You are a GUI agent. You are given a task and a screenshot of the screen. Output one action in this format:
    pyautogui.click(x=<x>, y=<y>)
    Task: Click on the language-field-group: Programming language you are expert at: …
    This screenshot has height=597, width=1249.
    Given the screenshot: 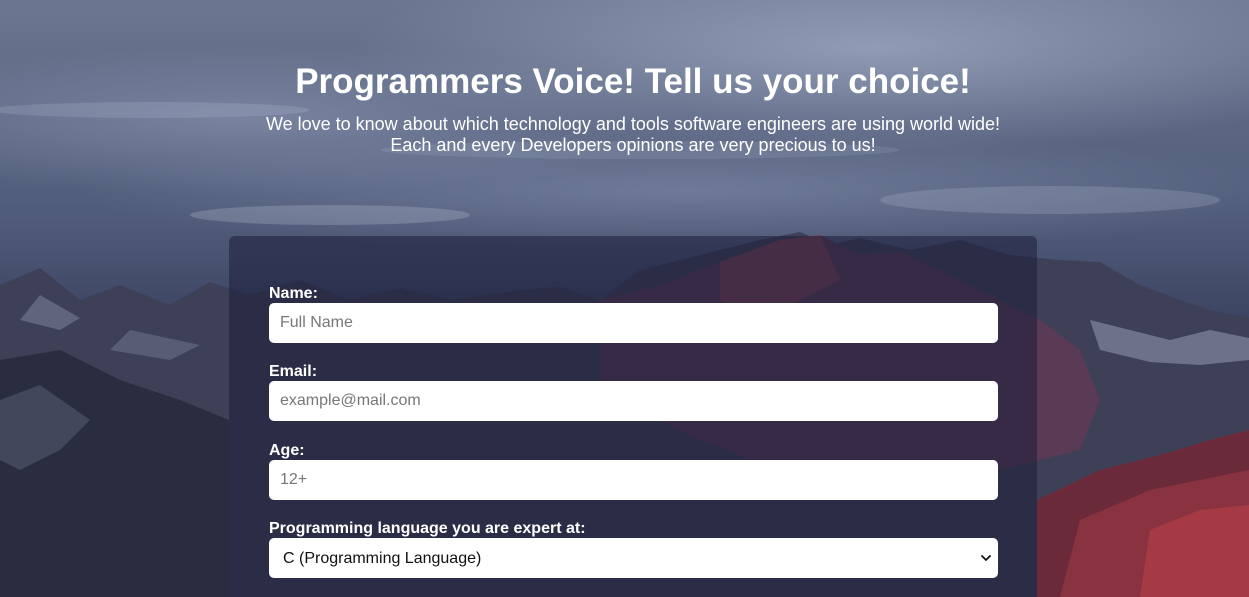 What is the action you would take?
    pyautogui.click(x=633, y=549)
    